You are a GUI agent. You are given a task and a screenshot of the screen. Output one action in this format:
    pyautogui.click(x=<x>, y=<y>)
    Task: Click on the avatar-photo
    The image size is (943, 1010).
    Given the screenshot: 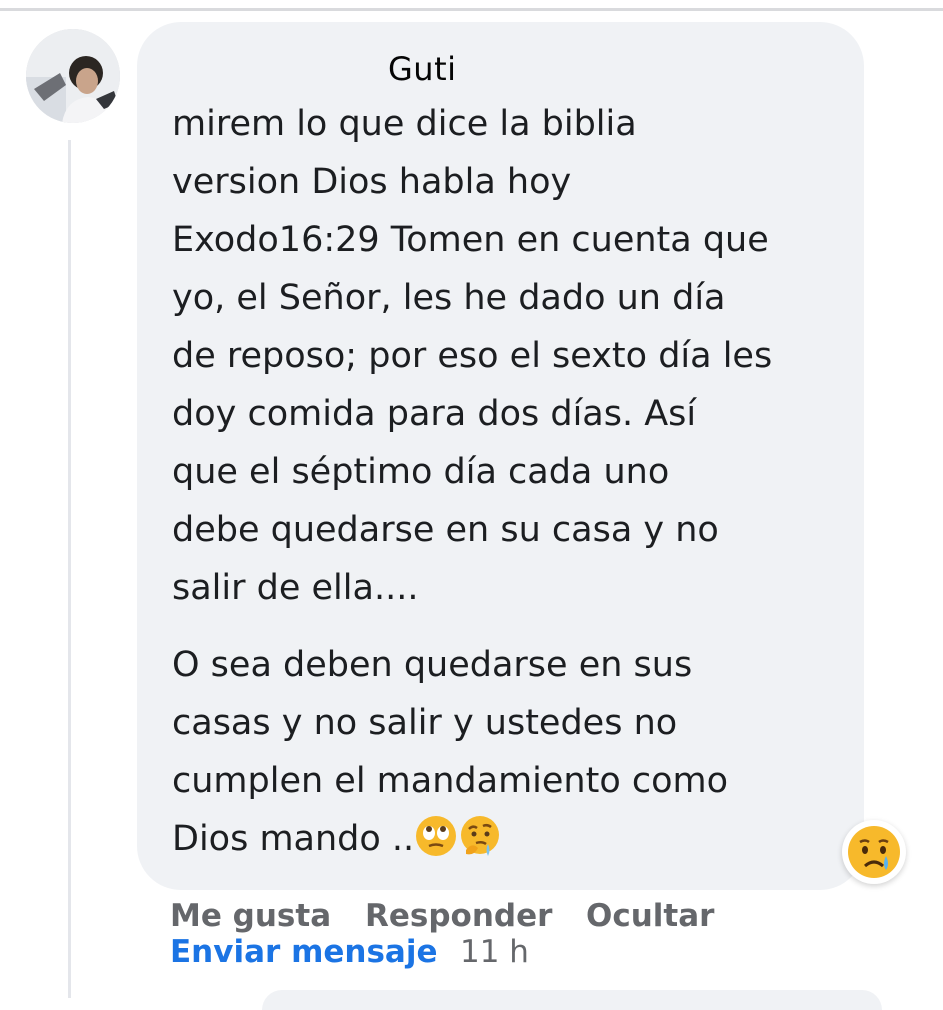 What is the action you would take?
    pyautogui.click(x=73, y=76)
    